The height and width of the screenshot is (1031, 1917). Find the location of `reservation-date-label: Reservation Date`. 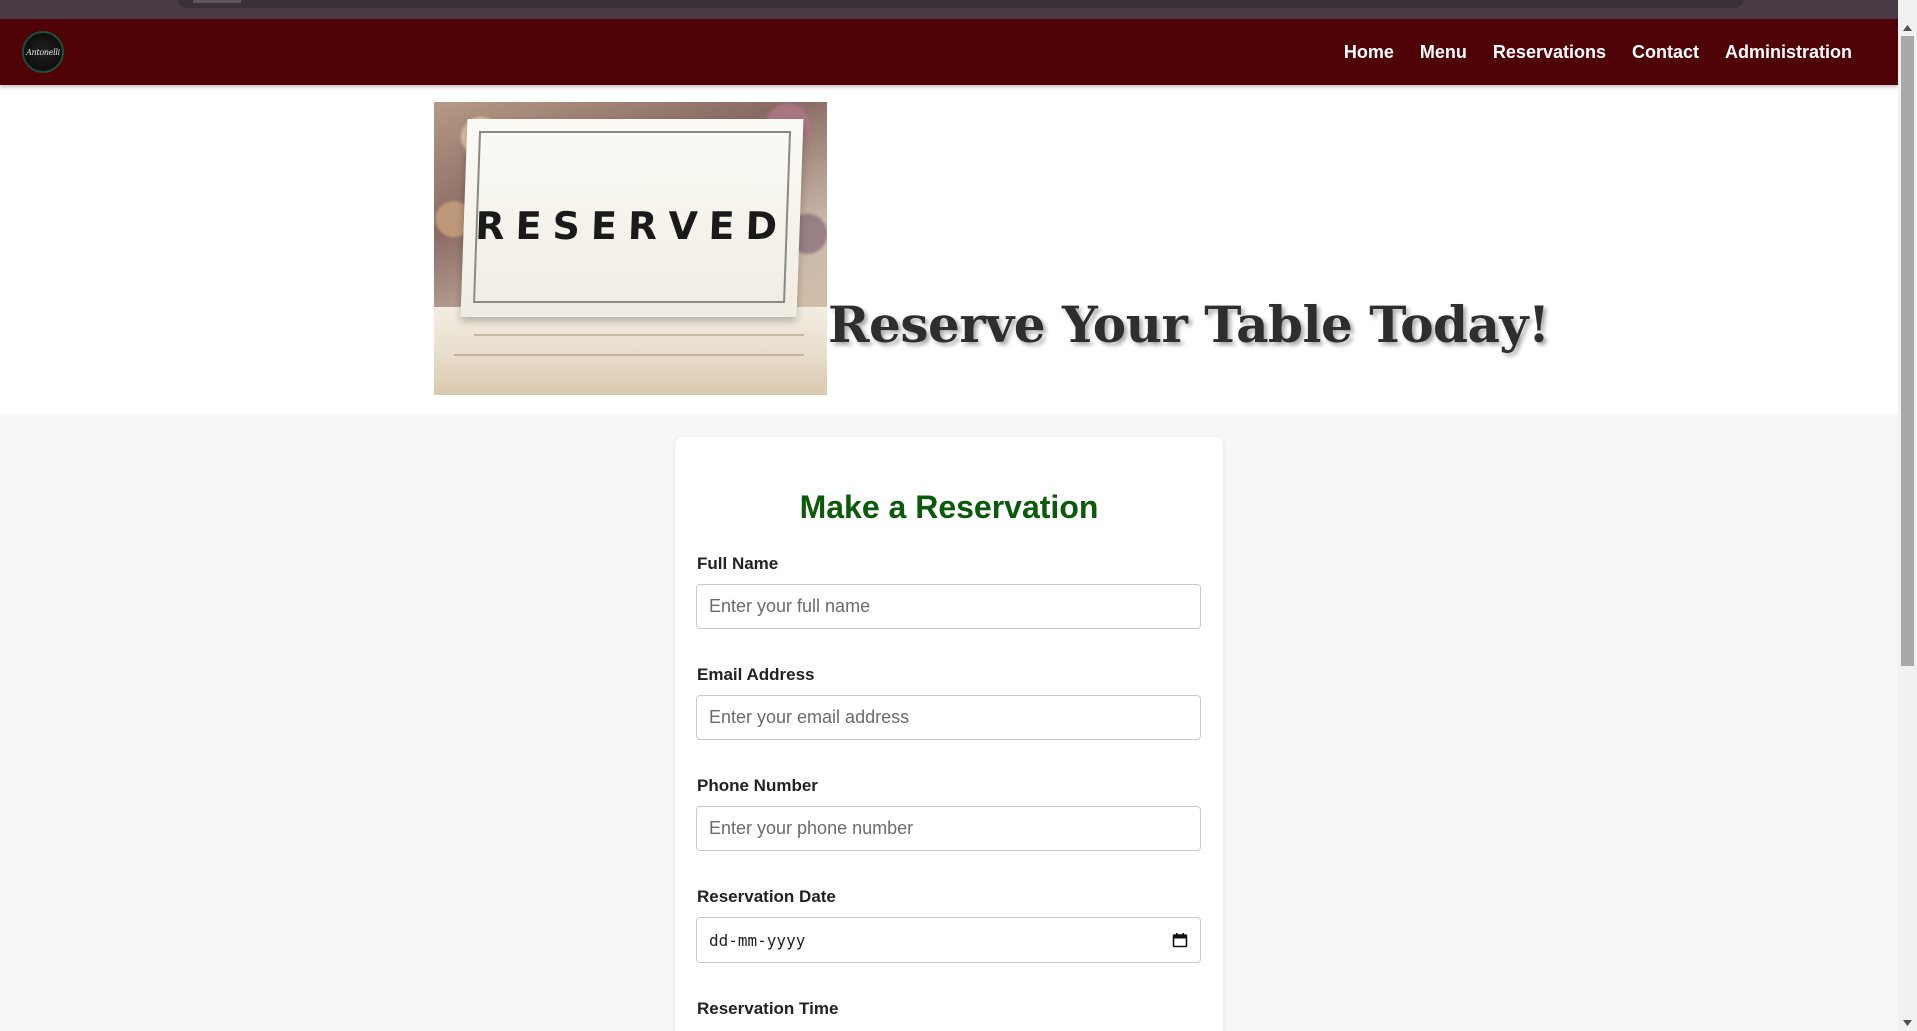

reservation-date-label: Reservation Date is located at coordinates (766, 896).